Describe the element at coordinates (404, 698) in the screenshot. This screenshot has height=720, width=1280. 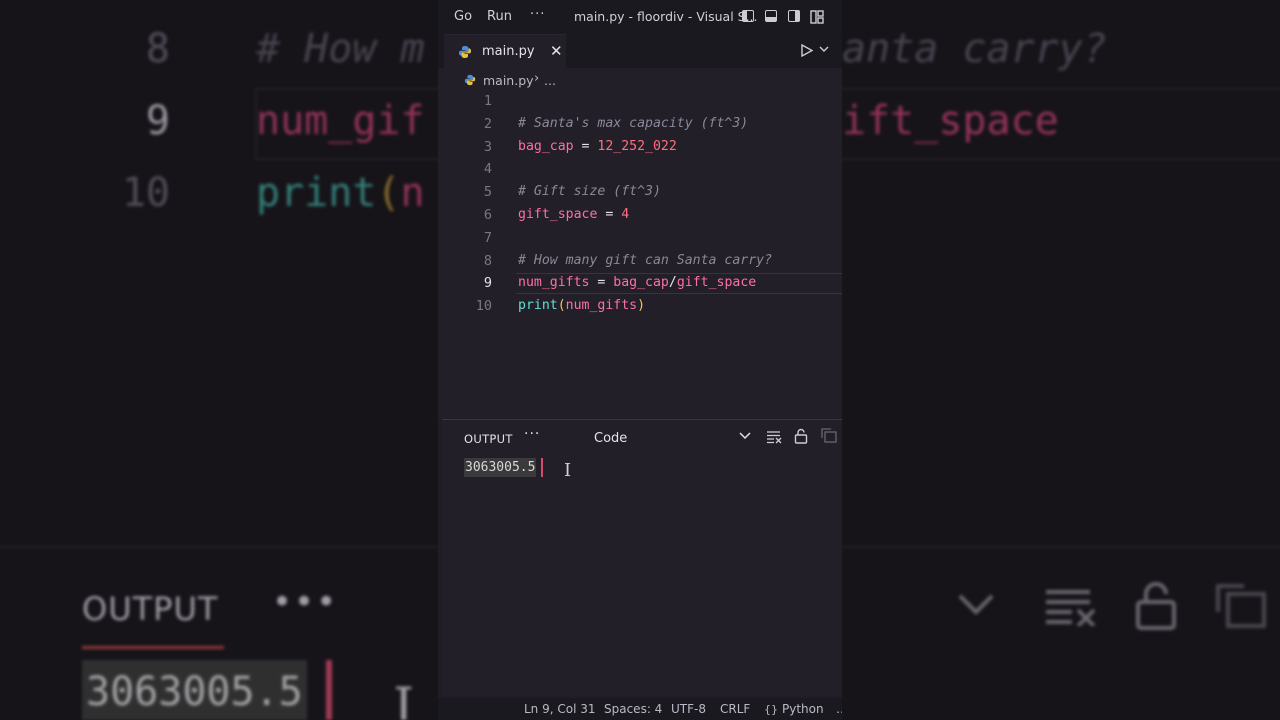
I see `background-ibeam-cursor-icon: I` at that location.